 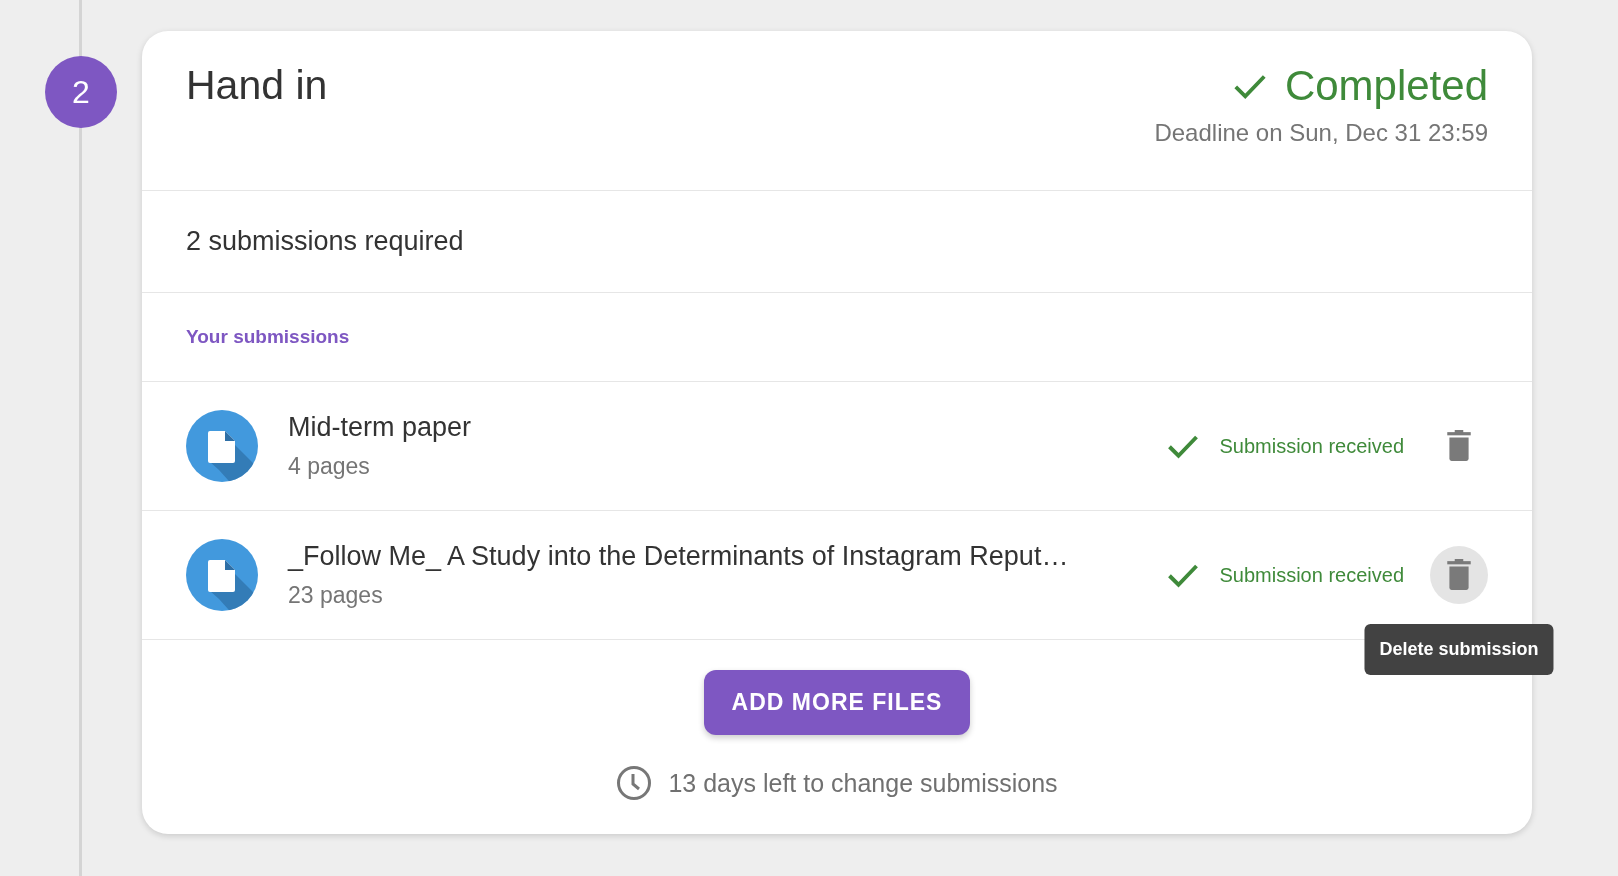 I want to click on step-number-badge: 2, so click(x=81, y=92).